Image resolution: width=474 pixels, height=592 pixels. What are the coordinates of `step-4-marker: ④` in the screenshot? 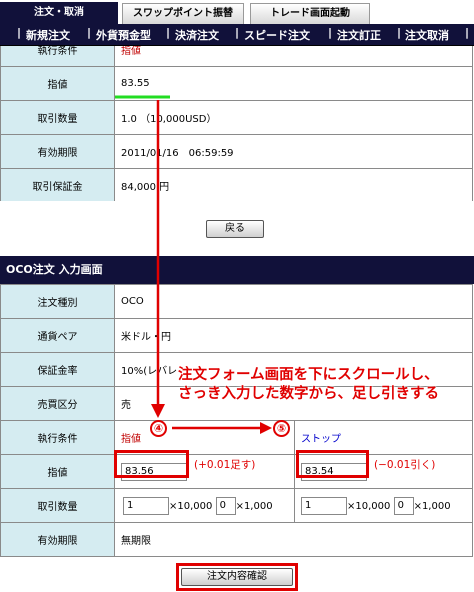 It's located at (158, 428).